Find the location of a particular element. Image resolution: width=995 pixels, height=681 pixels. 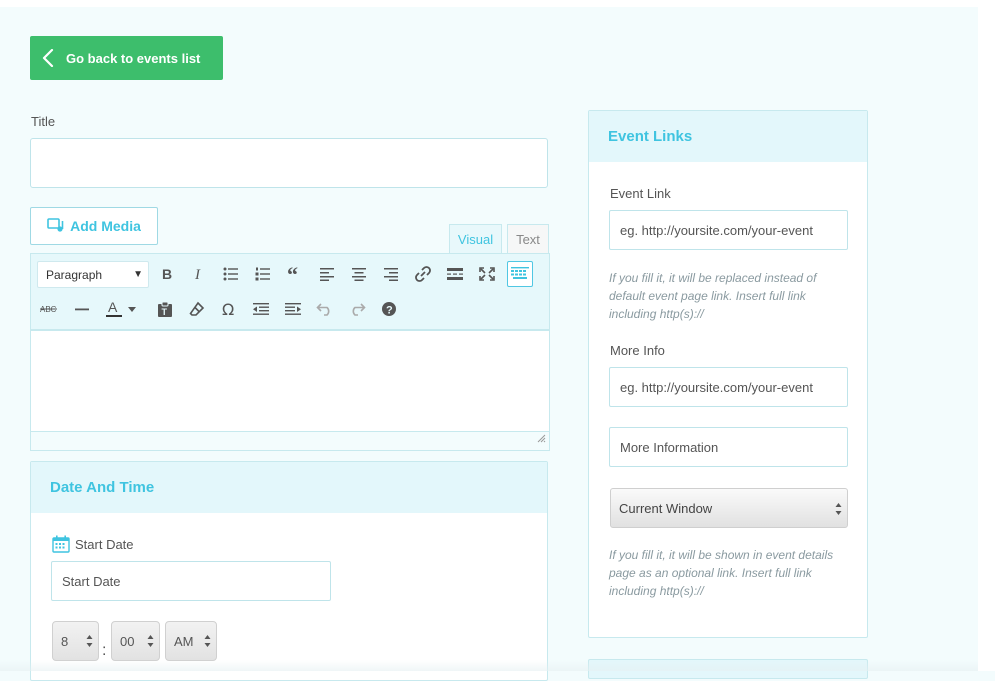

align-right-icon is located at coordinates (391, 274).